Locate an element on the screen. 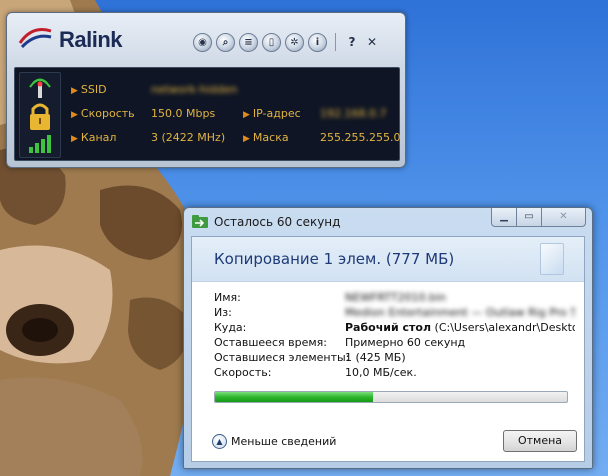 The width and height of the screenshot is (608, 476). document-icon is located at coordinates (552, 259).